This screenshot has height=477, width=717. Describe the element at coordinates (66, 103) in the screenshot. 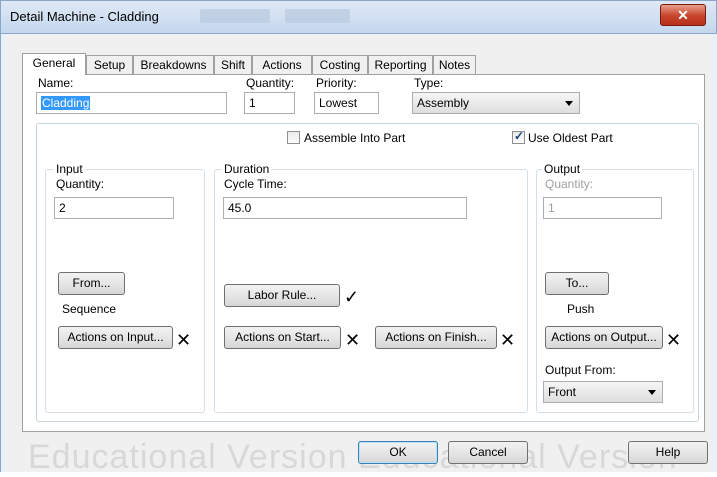

I see `name-input-value: Cladding` at that location.